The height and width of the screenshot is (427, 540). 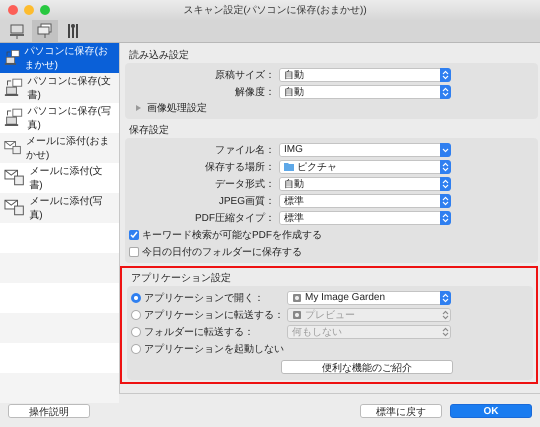 What do you see at coordinates (247, 201) in the screenshot?
I see `field-label: JPEG画質：` at bounding box center [247, 201].